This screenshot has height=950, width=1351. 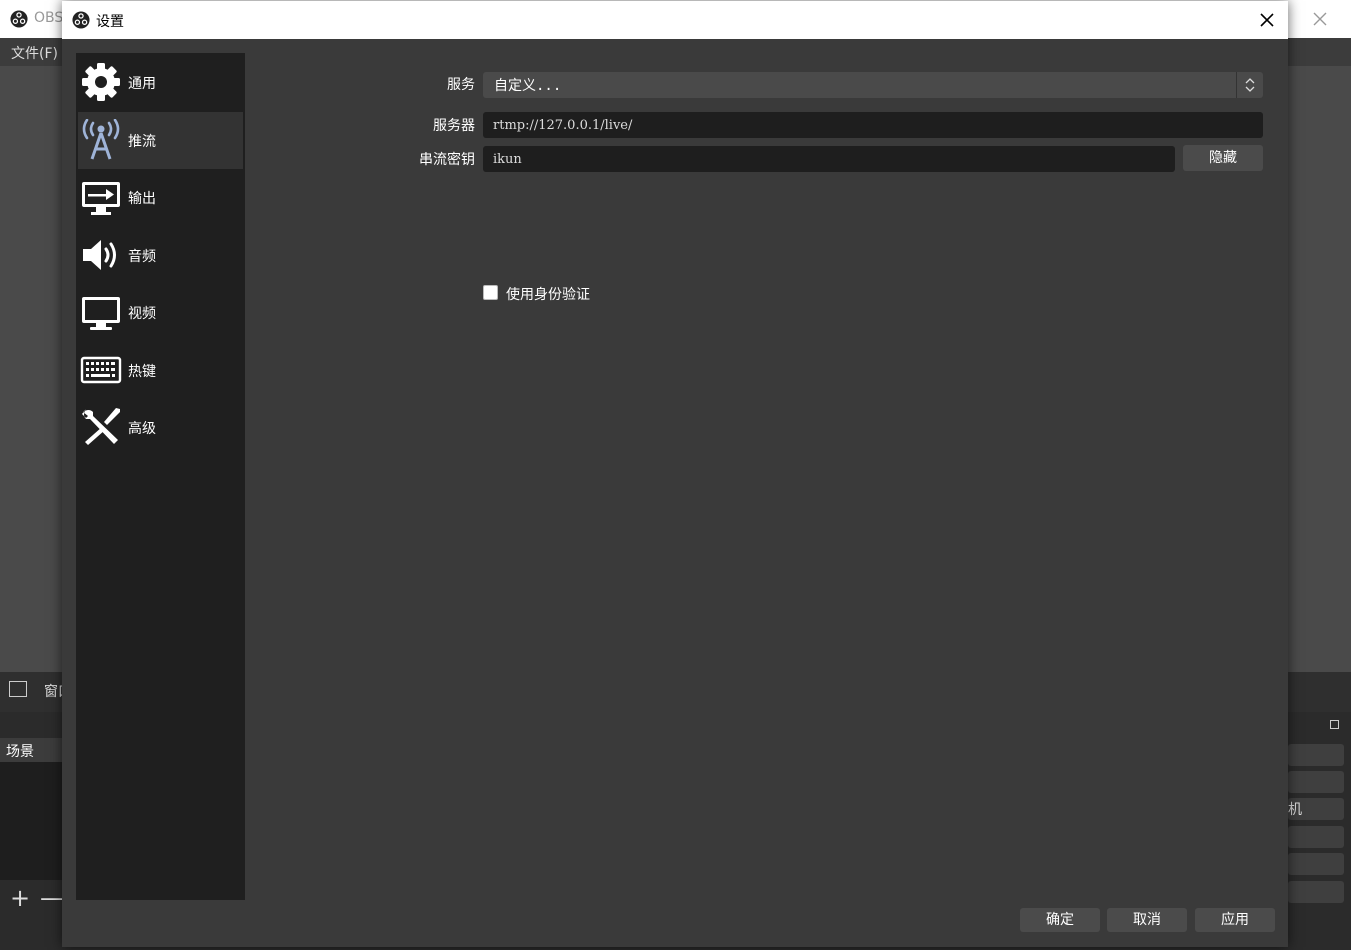 What do you see at coordinates (142, 372) in the screenshot?
I see `sidebar-item-label: 热键` at bounding box center [142, 372].